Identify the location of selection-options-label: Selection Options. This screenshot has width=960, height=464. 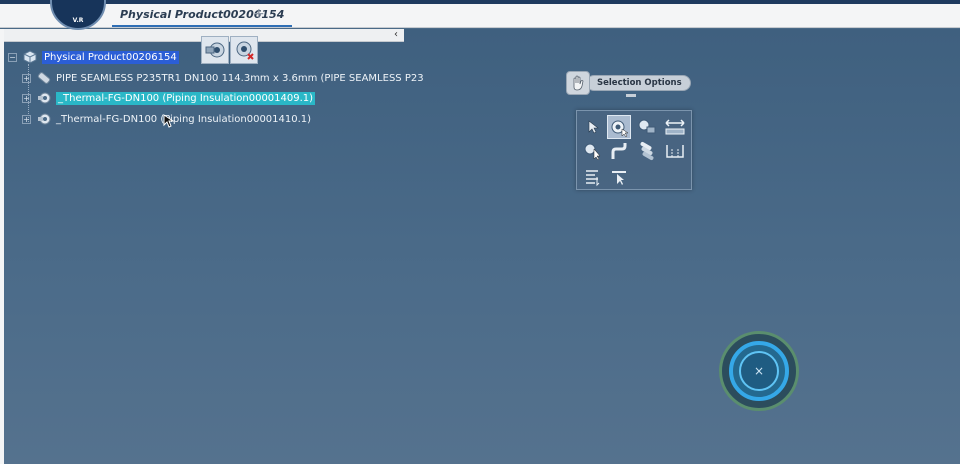
(638, 83).